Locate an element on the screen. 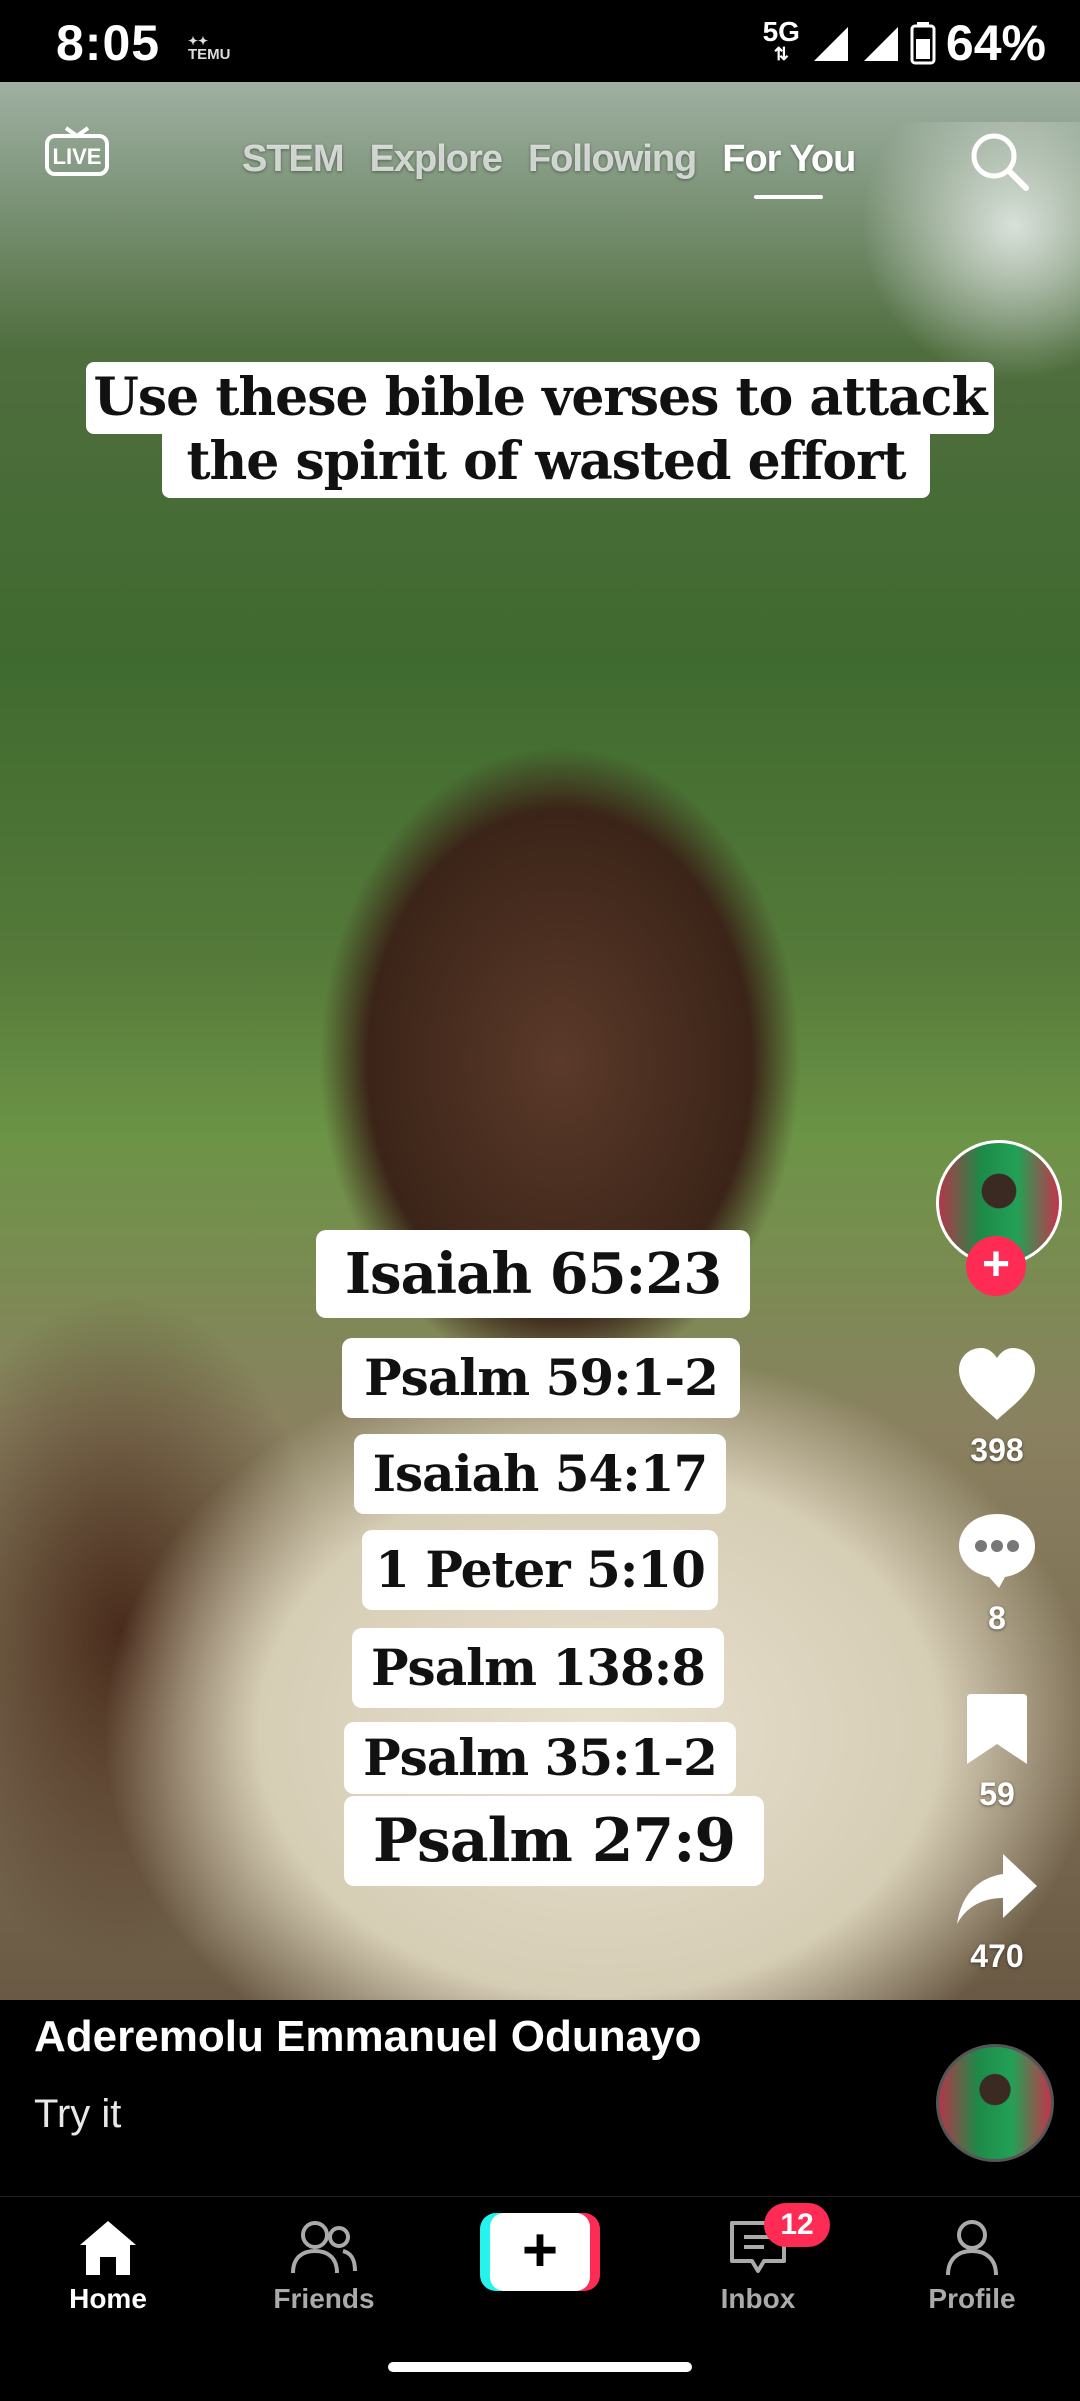 This screenshot has height=2401, width=1080. like-count: 398 is located at coordinates (997, 1450).